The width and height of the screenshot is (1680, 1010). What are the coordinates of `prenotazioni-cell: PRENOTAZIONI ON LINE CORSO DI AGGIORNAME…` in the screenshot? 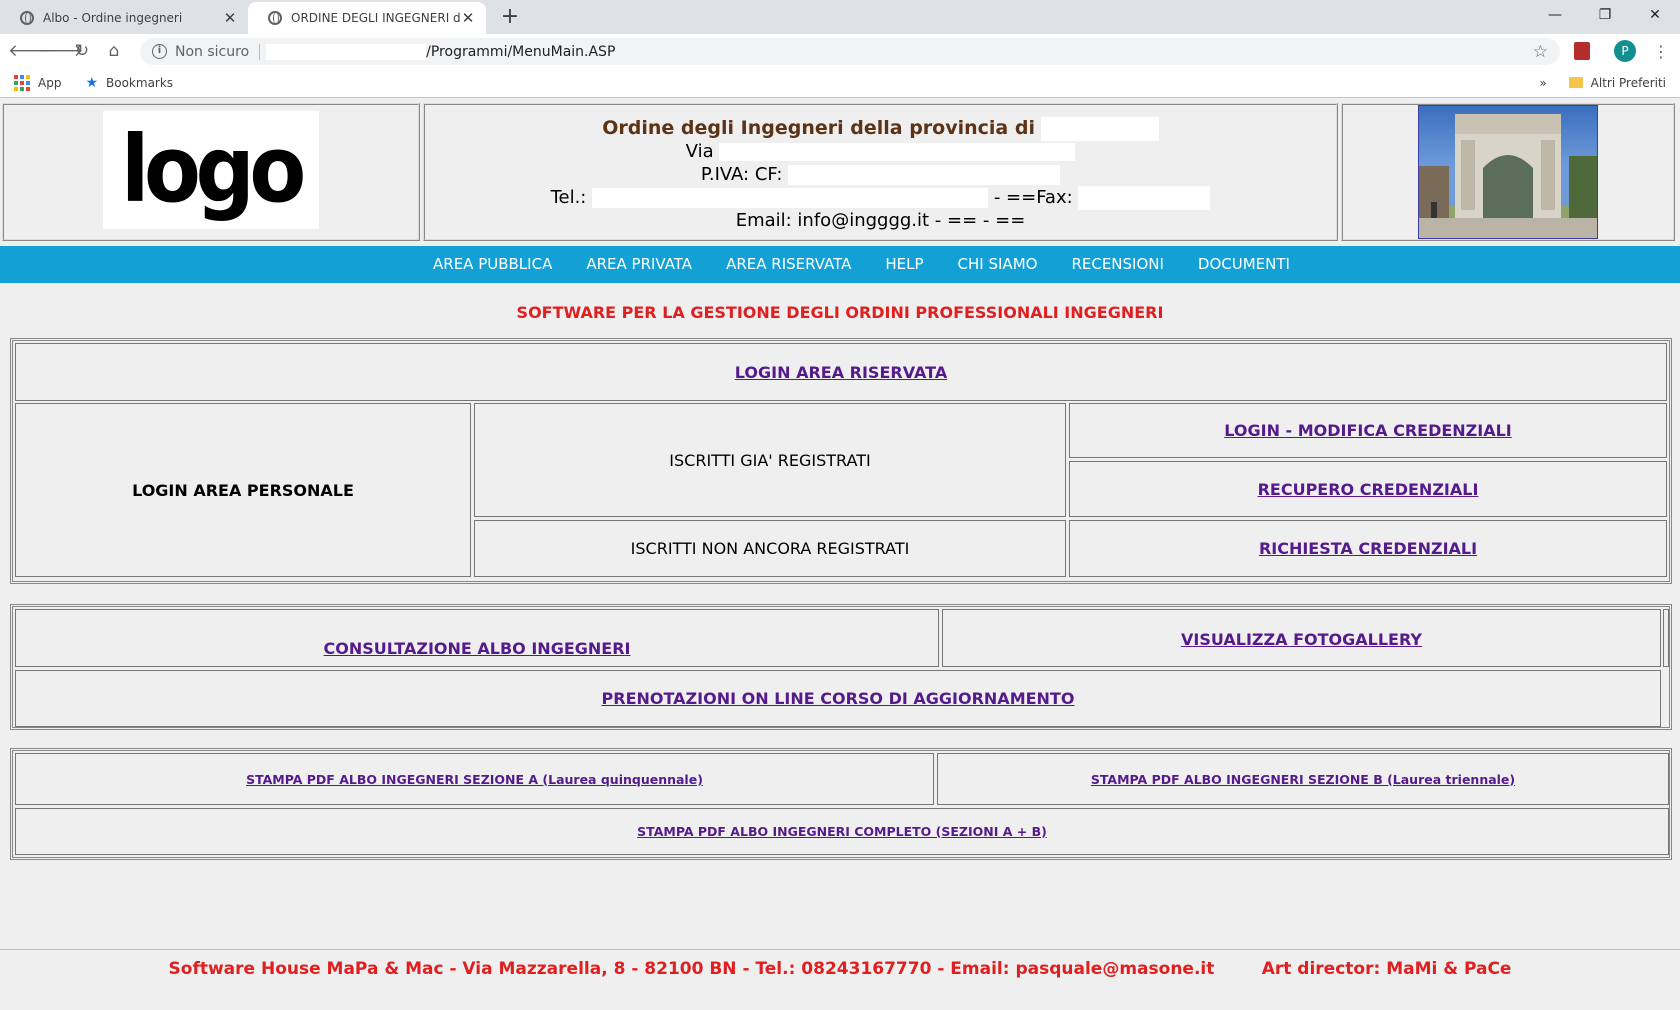 It's located at (838, 698).